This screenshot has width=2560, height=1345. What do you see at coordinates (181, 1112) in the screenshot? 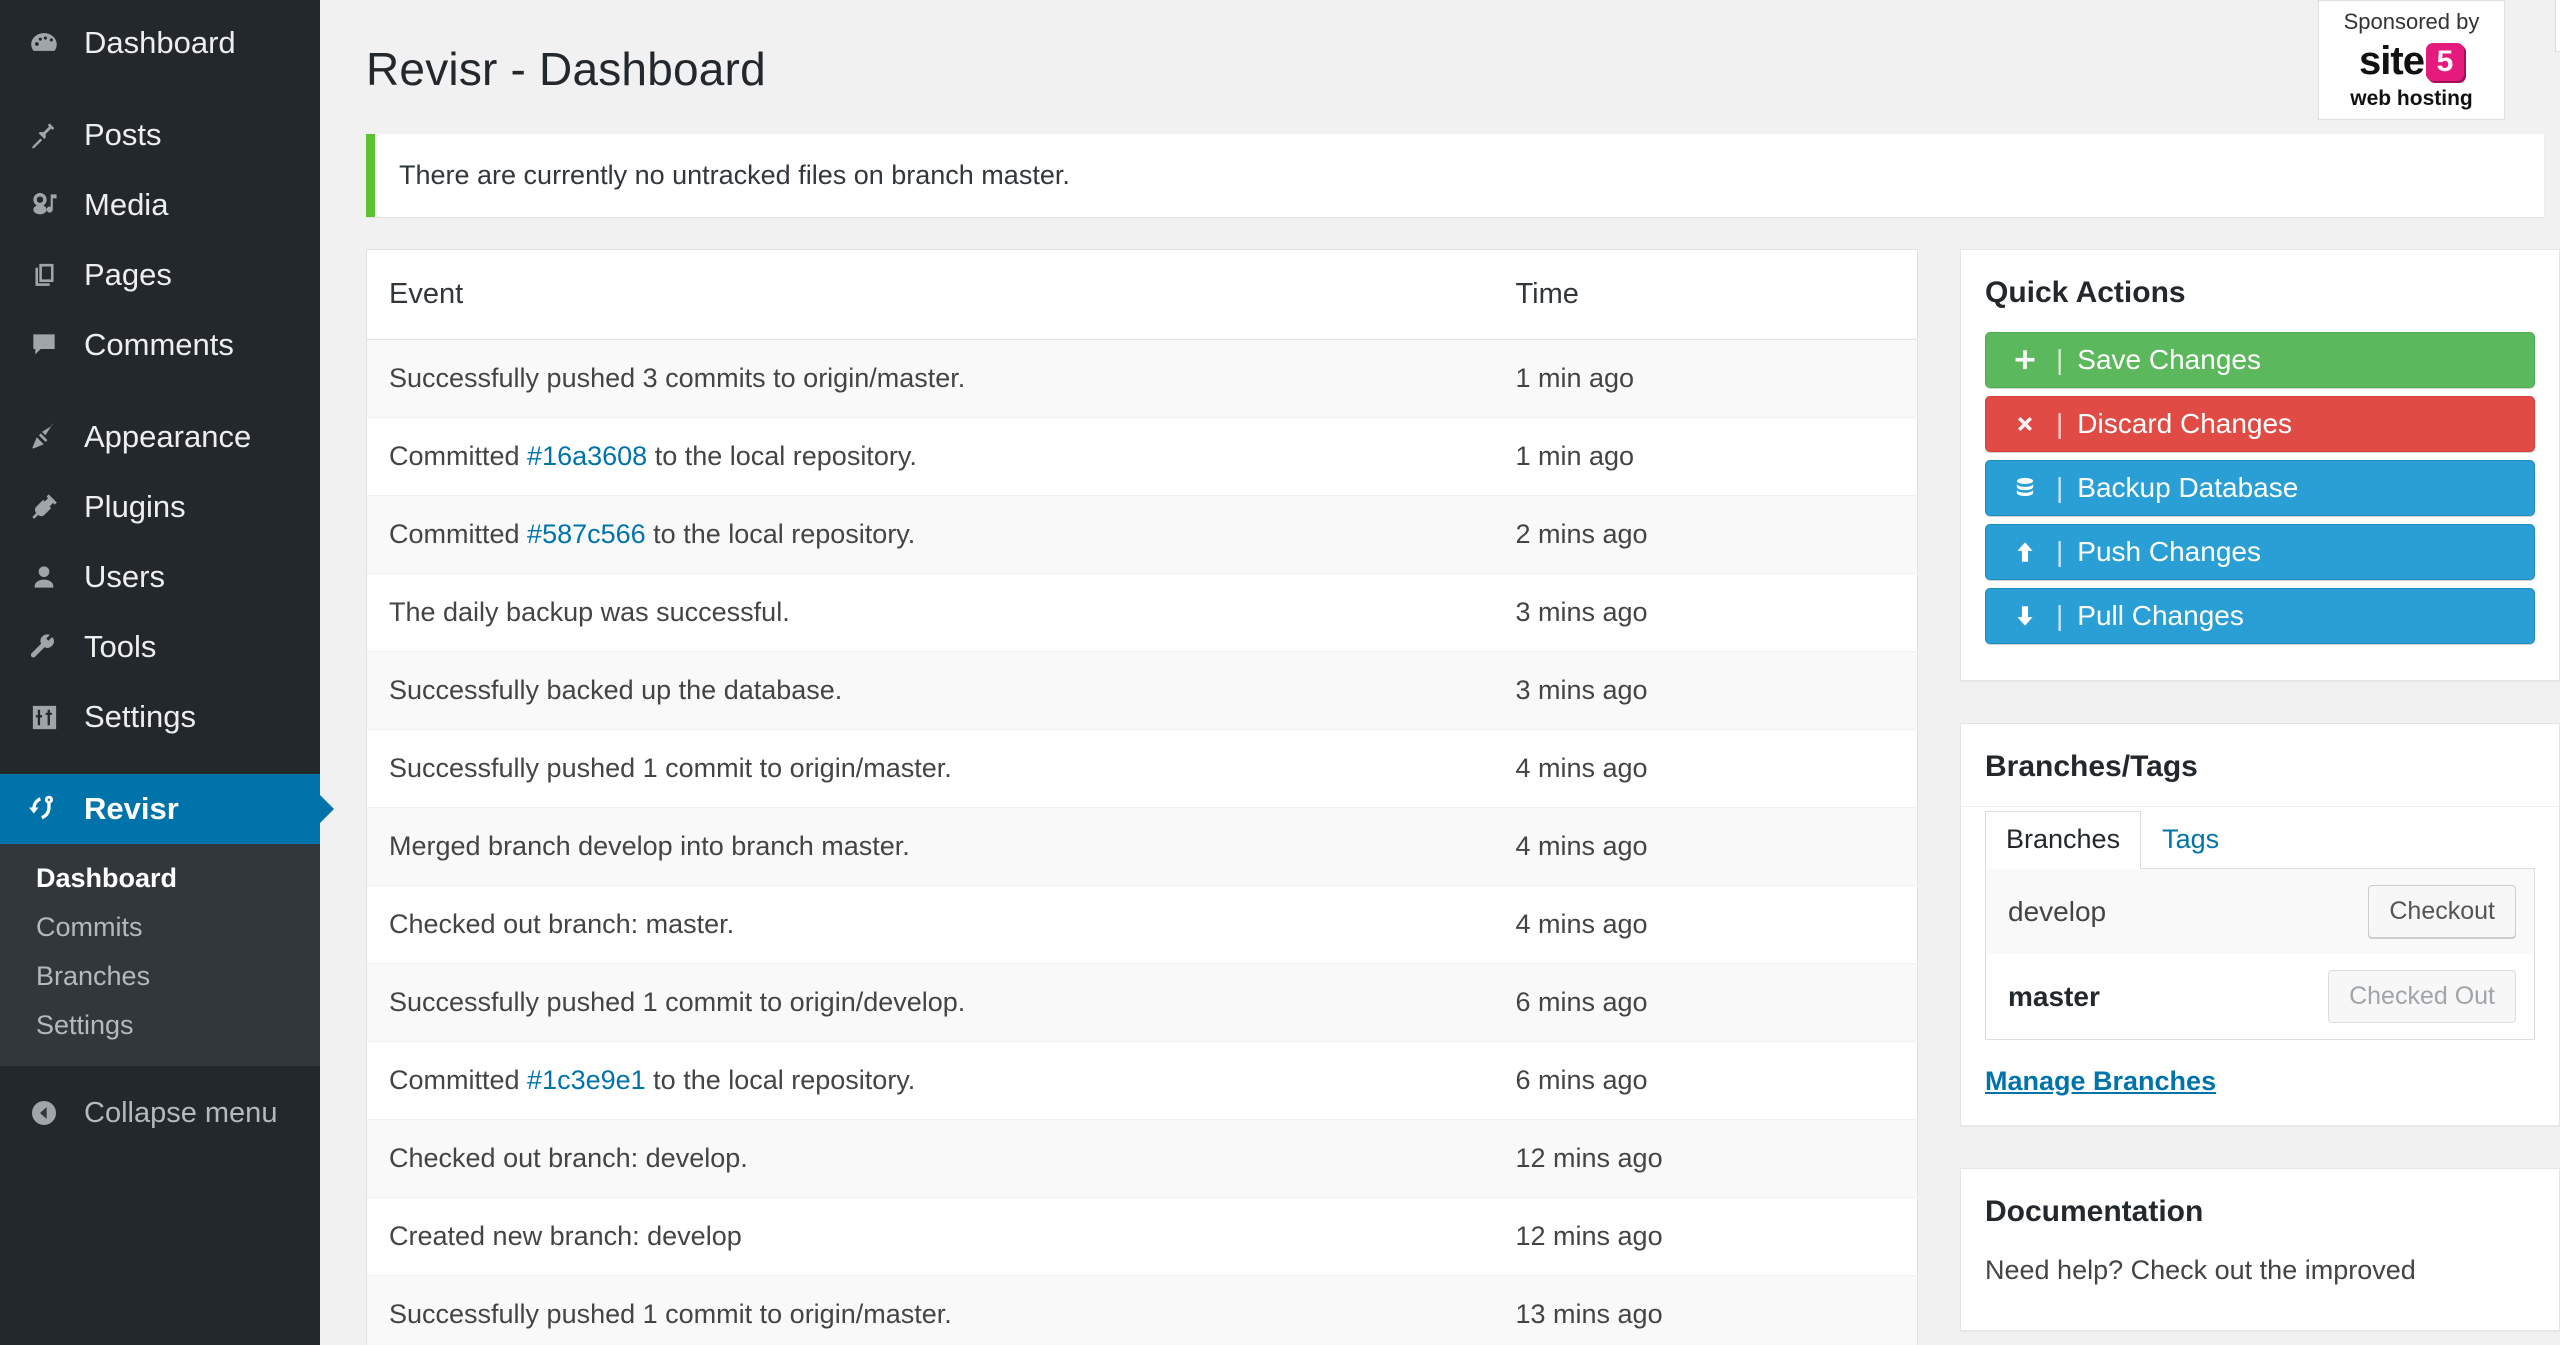
I see `collapse-menu-label: Collapse menu` at bounding box center [181, 1112].